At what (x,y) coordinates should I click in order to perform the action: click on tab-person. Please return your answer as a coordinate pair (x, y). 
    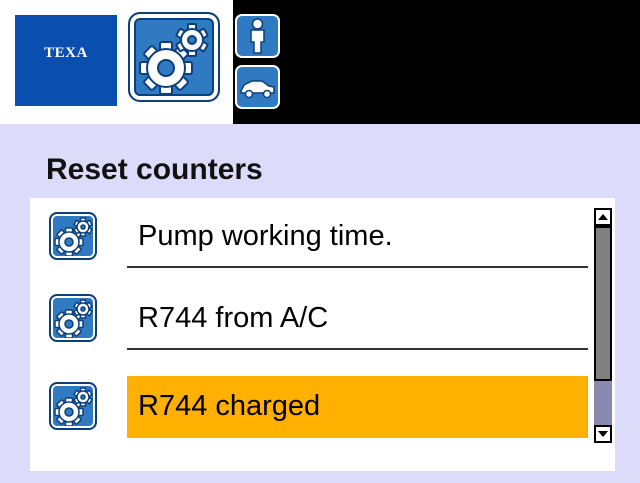
    Looking at the image, I should click on (257, 36).